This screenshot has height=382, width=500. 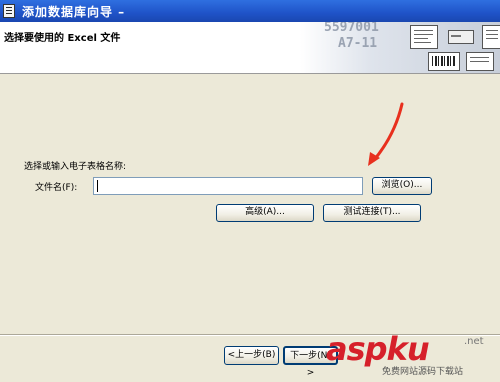 I want to click on file-name-label: 文件名(F):, so click(x=56, y=188).